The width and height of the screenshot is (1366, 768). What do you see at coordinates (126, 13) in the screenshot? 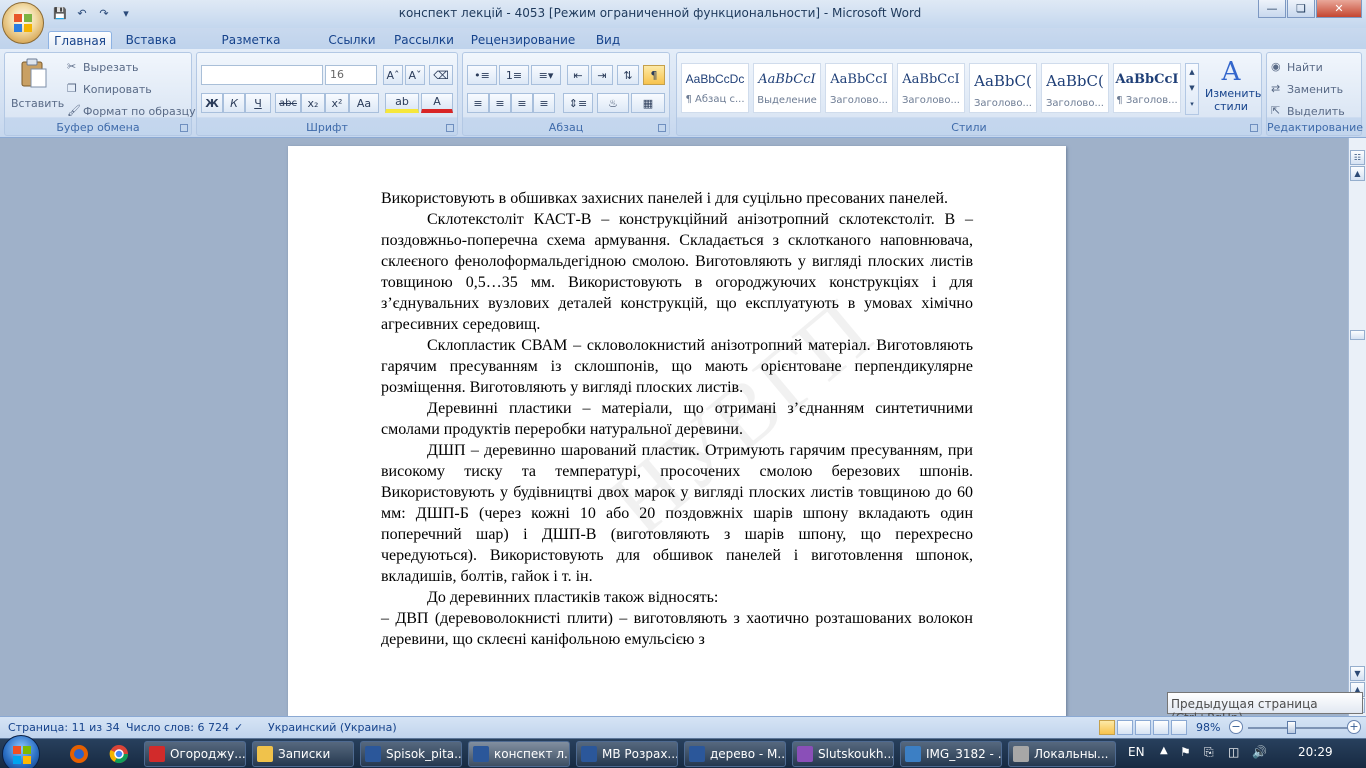
I see `customize-icon: ▾` at bounding box center [126, 13].